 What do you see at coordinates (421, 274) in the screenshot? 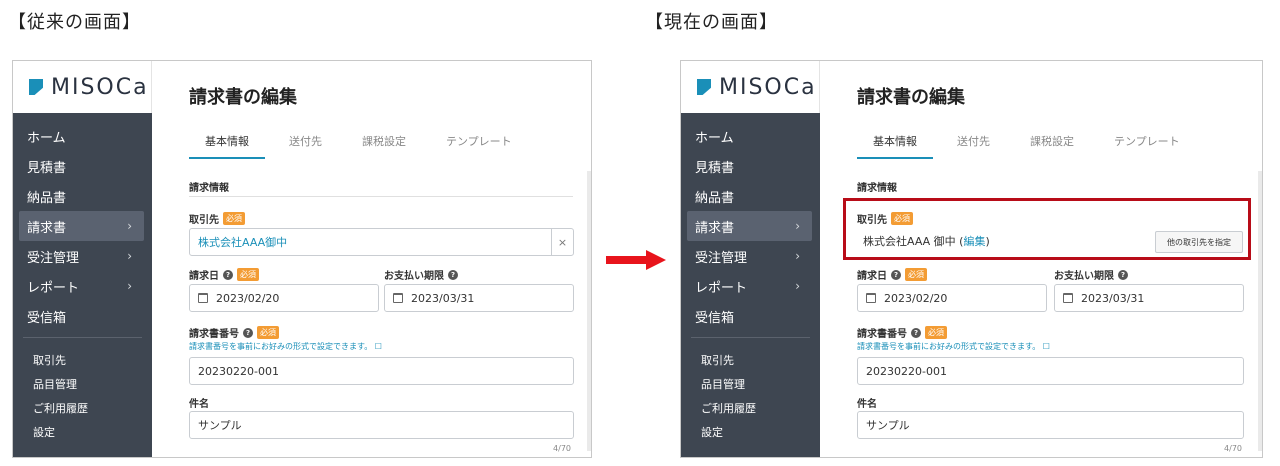
I see `due-date-label: お支払い期限?` at bounding box center [421, 274].